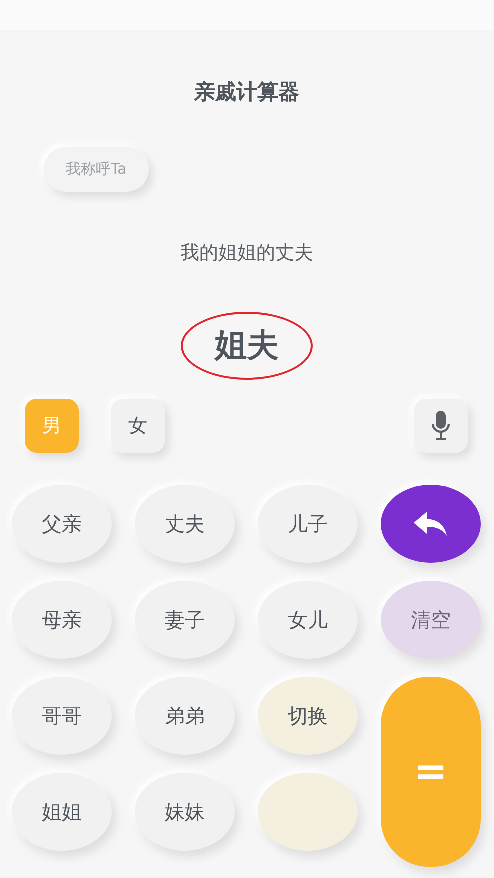 This screenshot has height=878, width=494. I want to click on relation-key: 姐姐, so click(62, 812).